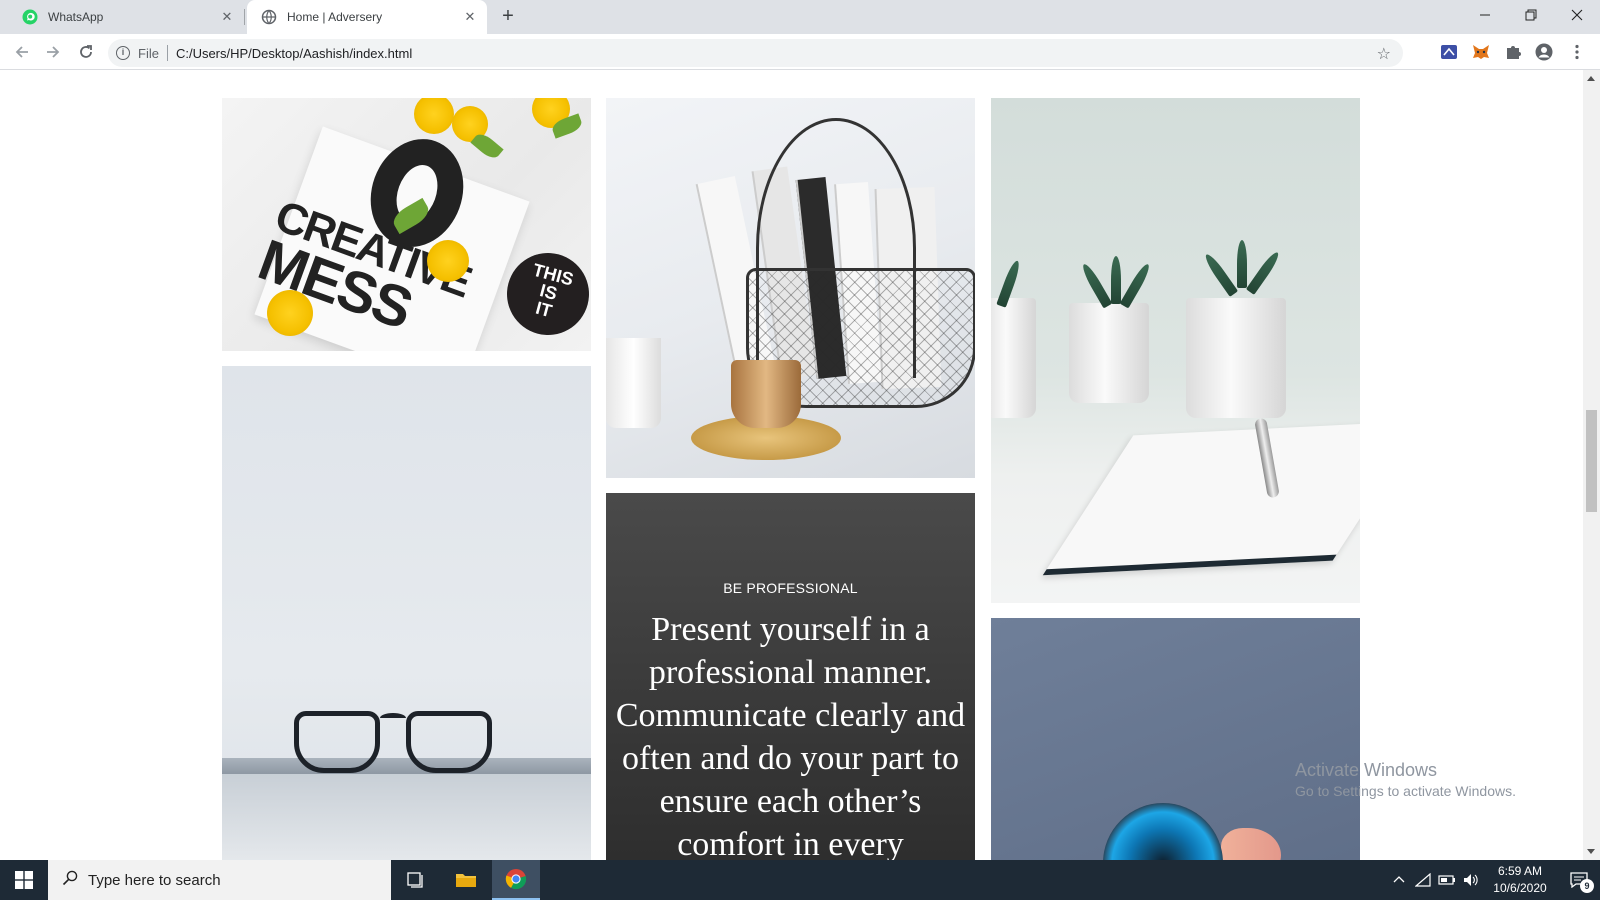 This screenshot has height=900, width=1600. What do you see at coordinates (416, 880) in the screenshot?
I see `task-view-icon` at bounding box center [416, 880].